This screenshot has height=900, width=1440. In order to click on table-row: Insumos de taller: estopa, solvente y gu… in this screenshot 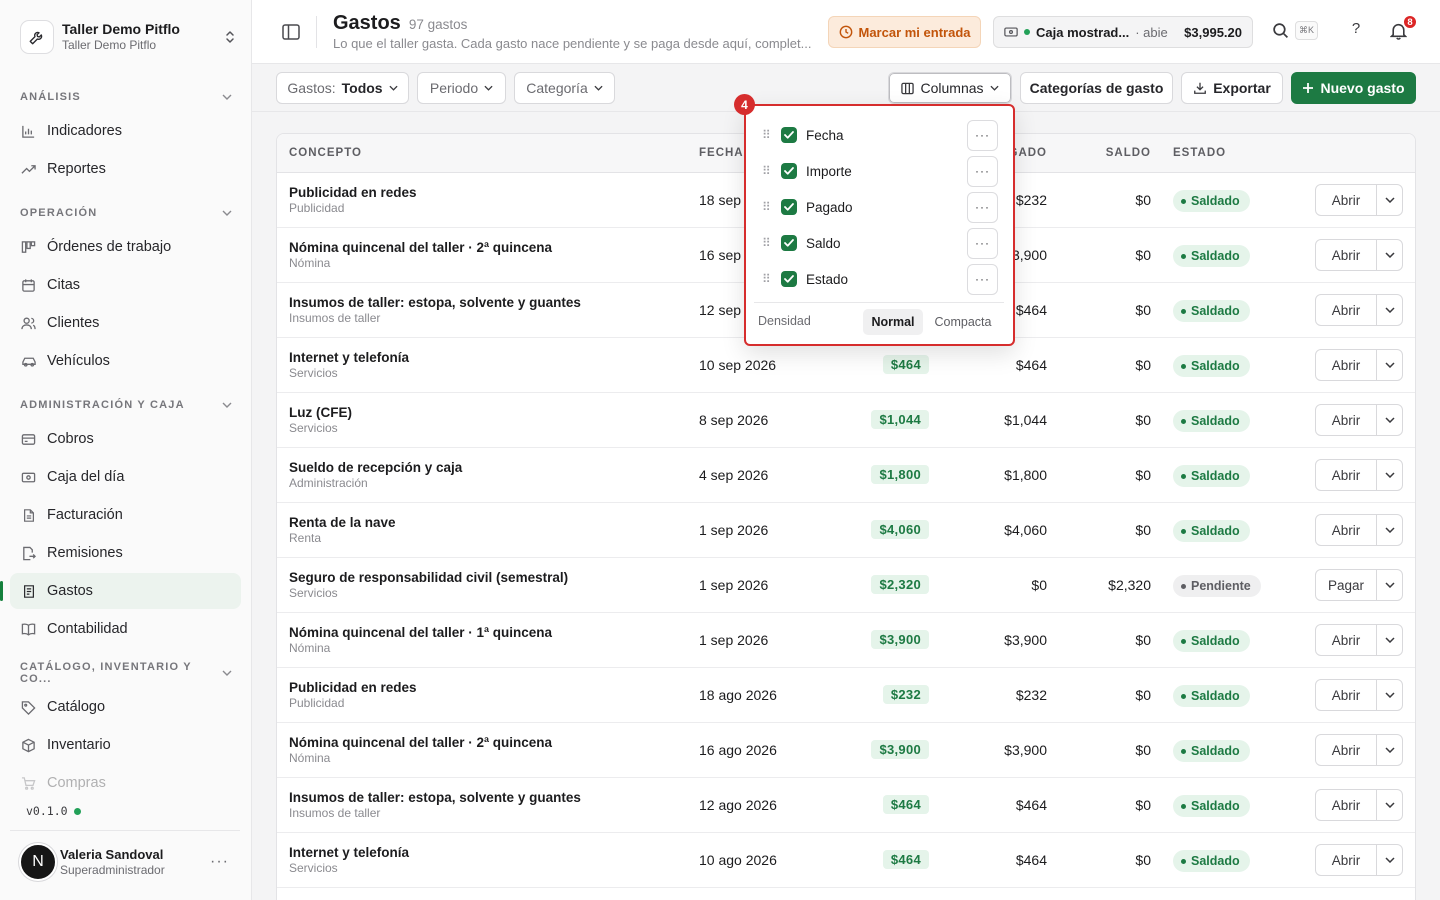, I will do `click(846, 805)`.